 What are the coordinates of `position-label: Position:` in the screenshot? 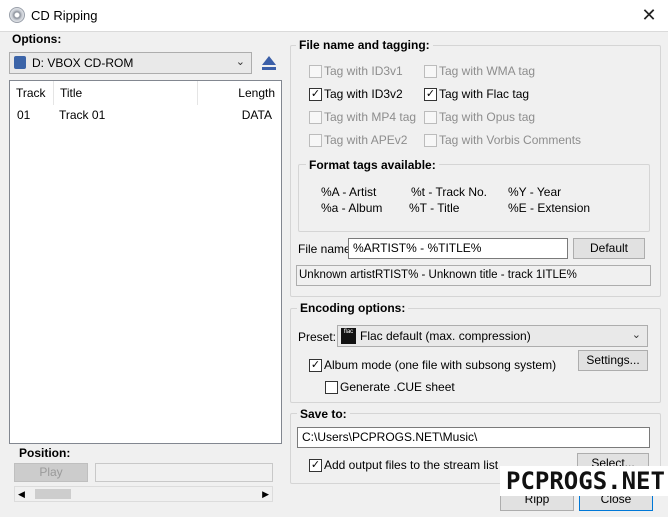 It's located at (45, 453).